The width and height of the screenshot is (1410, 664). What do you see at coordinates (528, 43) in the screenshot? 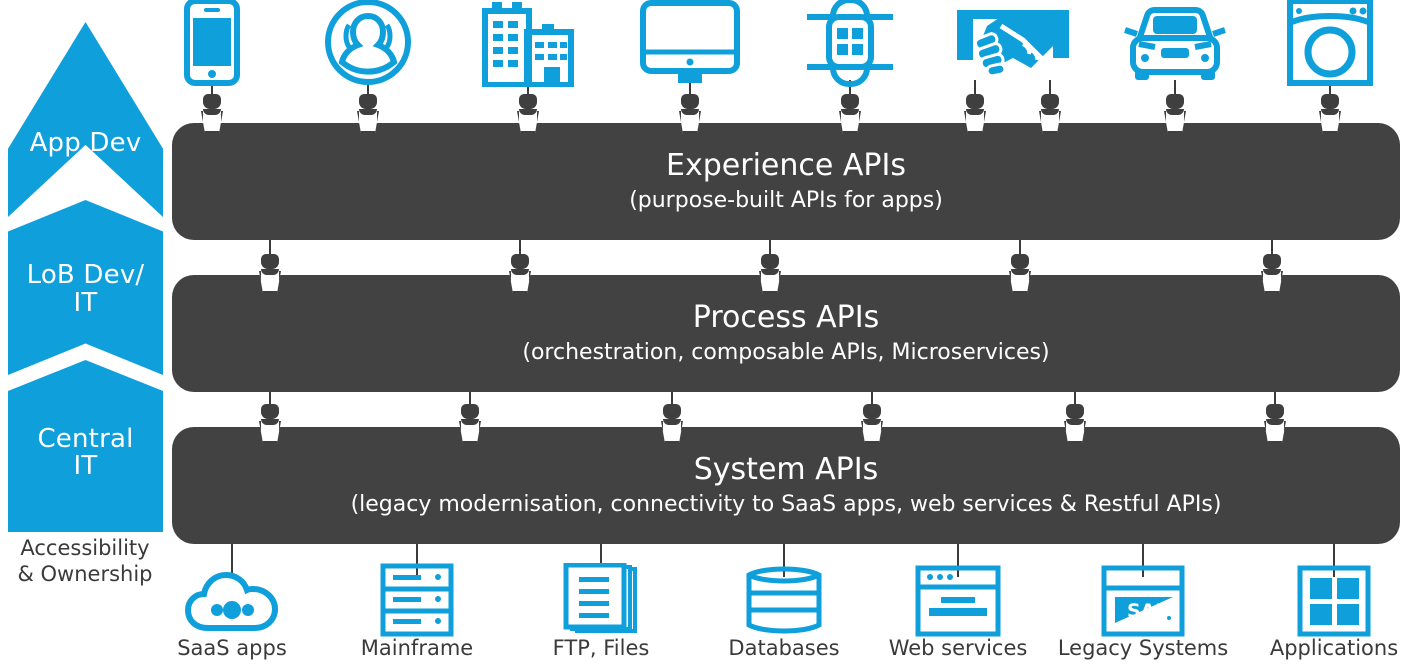
I see `office-buildings-icon` at bounding box center [528, 43].